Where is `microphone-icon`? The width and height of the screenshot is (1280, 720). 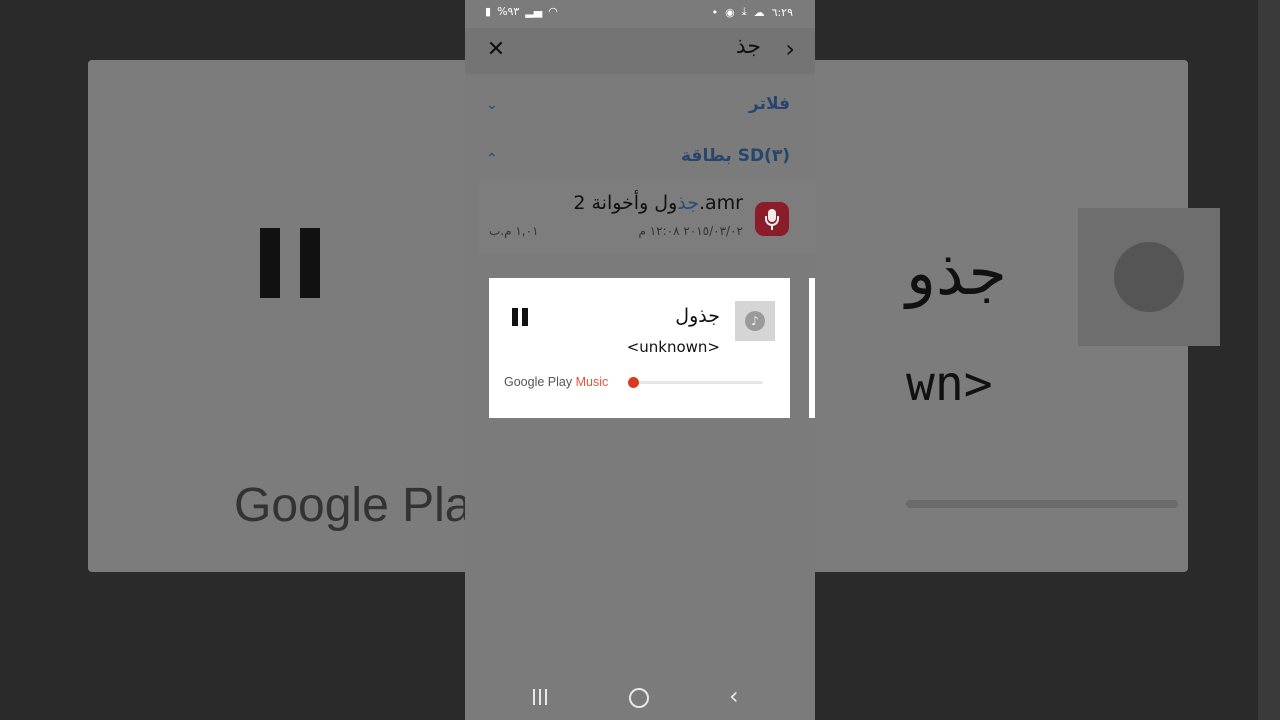 microphone-icon is located at coordinates (772, 219).